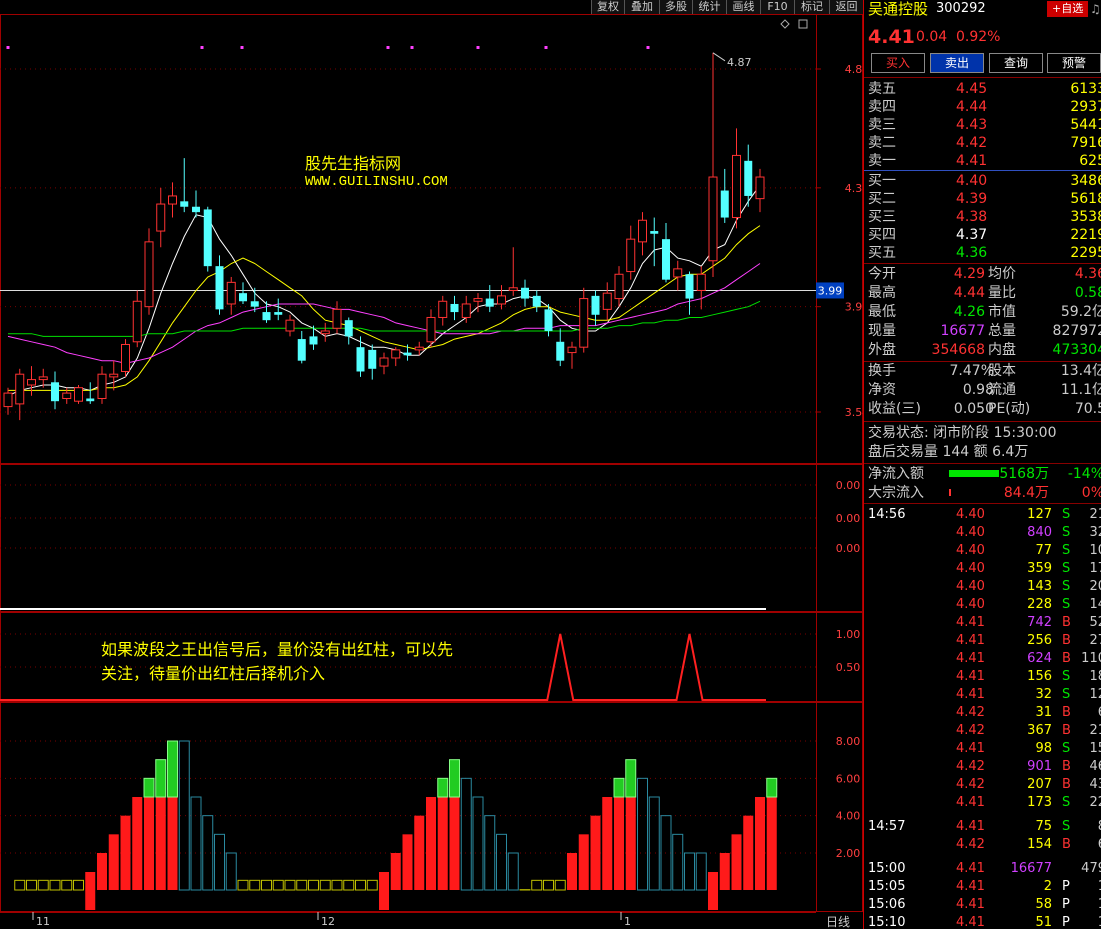 This screenshot has height=929, width=1101. I want to click on tick-direction: S, so click(1066, 694).